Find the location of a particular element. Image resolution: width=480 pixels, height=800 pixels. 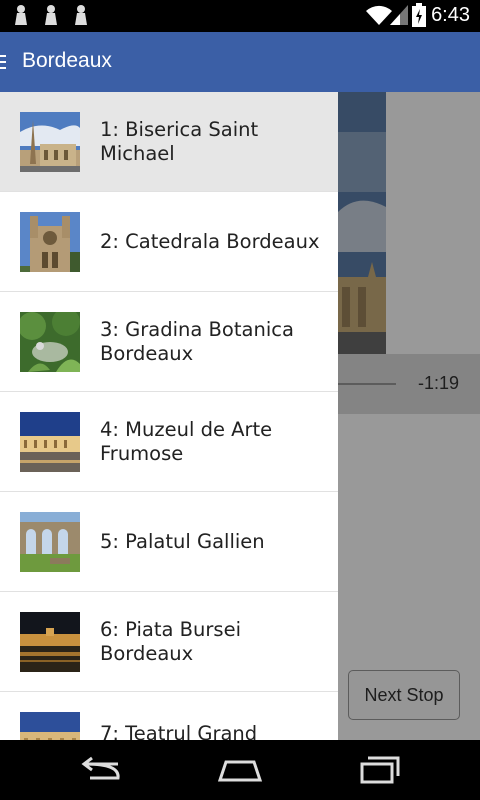

recents-icon is located at coordinates (380, 770).